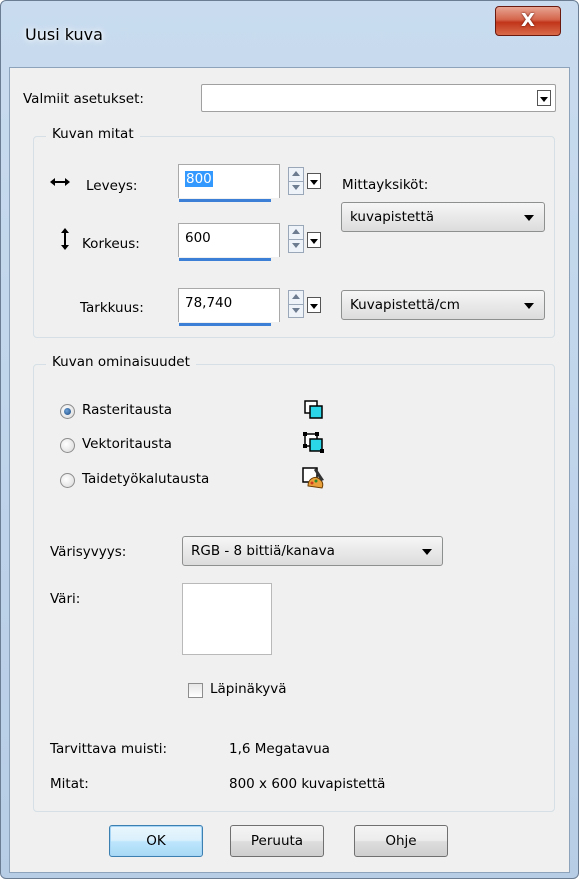  Describe the element at coordinates (127, 410) in the screenshot. I see `raster-background-label: Rasteritausta` at that location.